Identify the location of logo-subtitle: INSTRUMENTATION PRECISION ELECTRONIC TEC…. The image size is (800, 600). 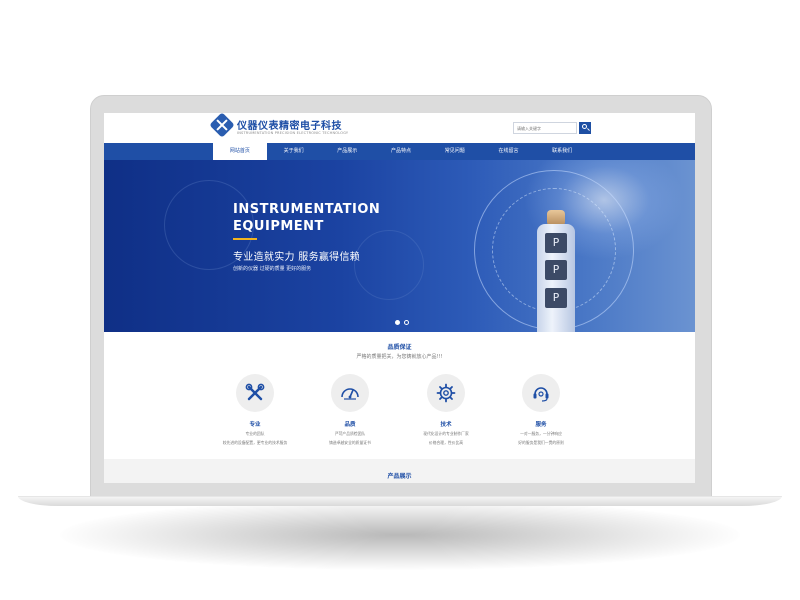
(293, 133).